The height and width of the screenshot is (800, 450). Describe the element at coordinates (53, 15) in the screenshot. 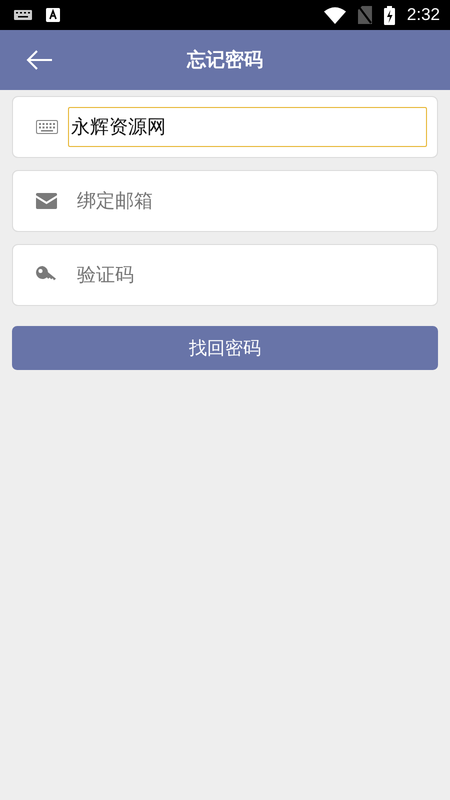

I see `app-notification-icon` at that location.